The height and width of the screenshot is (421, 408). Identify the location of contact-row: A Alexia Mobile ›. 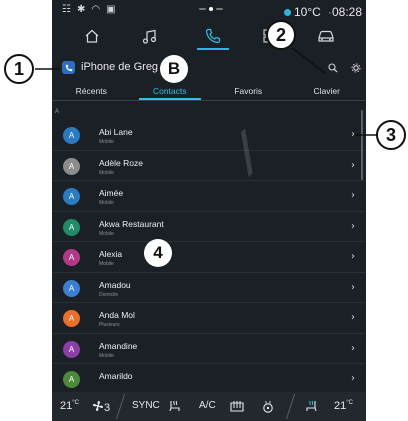
(209, 257).